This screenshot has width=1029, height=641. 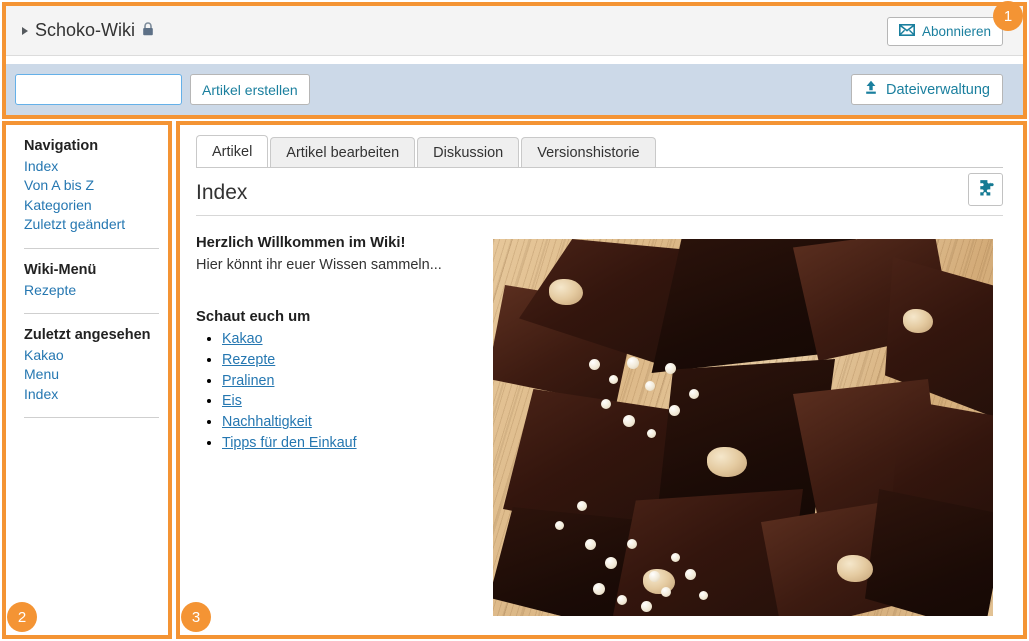 I want to click on subscribe-label: Abonnieren, so click(x=956, y=31).